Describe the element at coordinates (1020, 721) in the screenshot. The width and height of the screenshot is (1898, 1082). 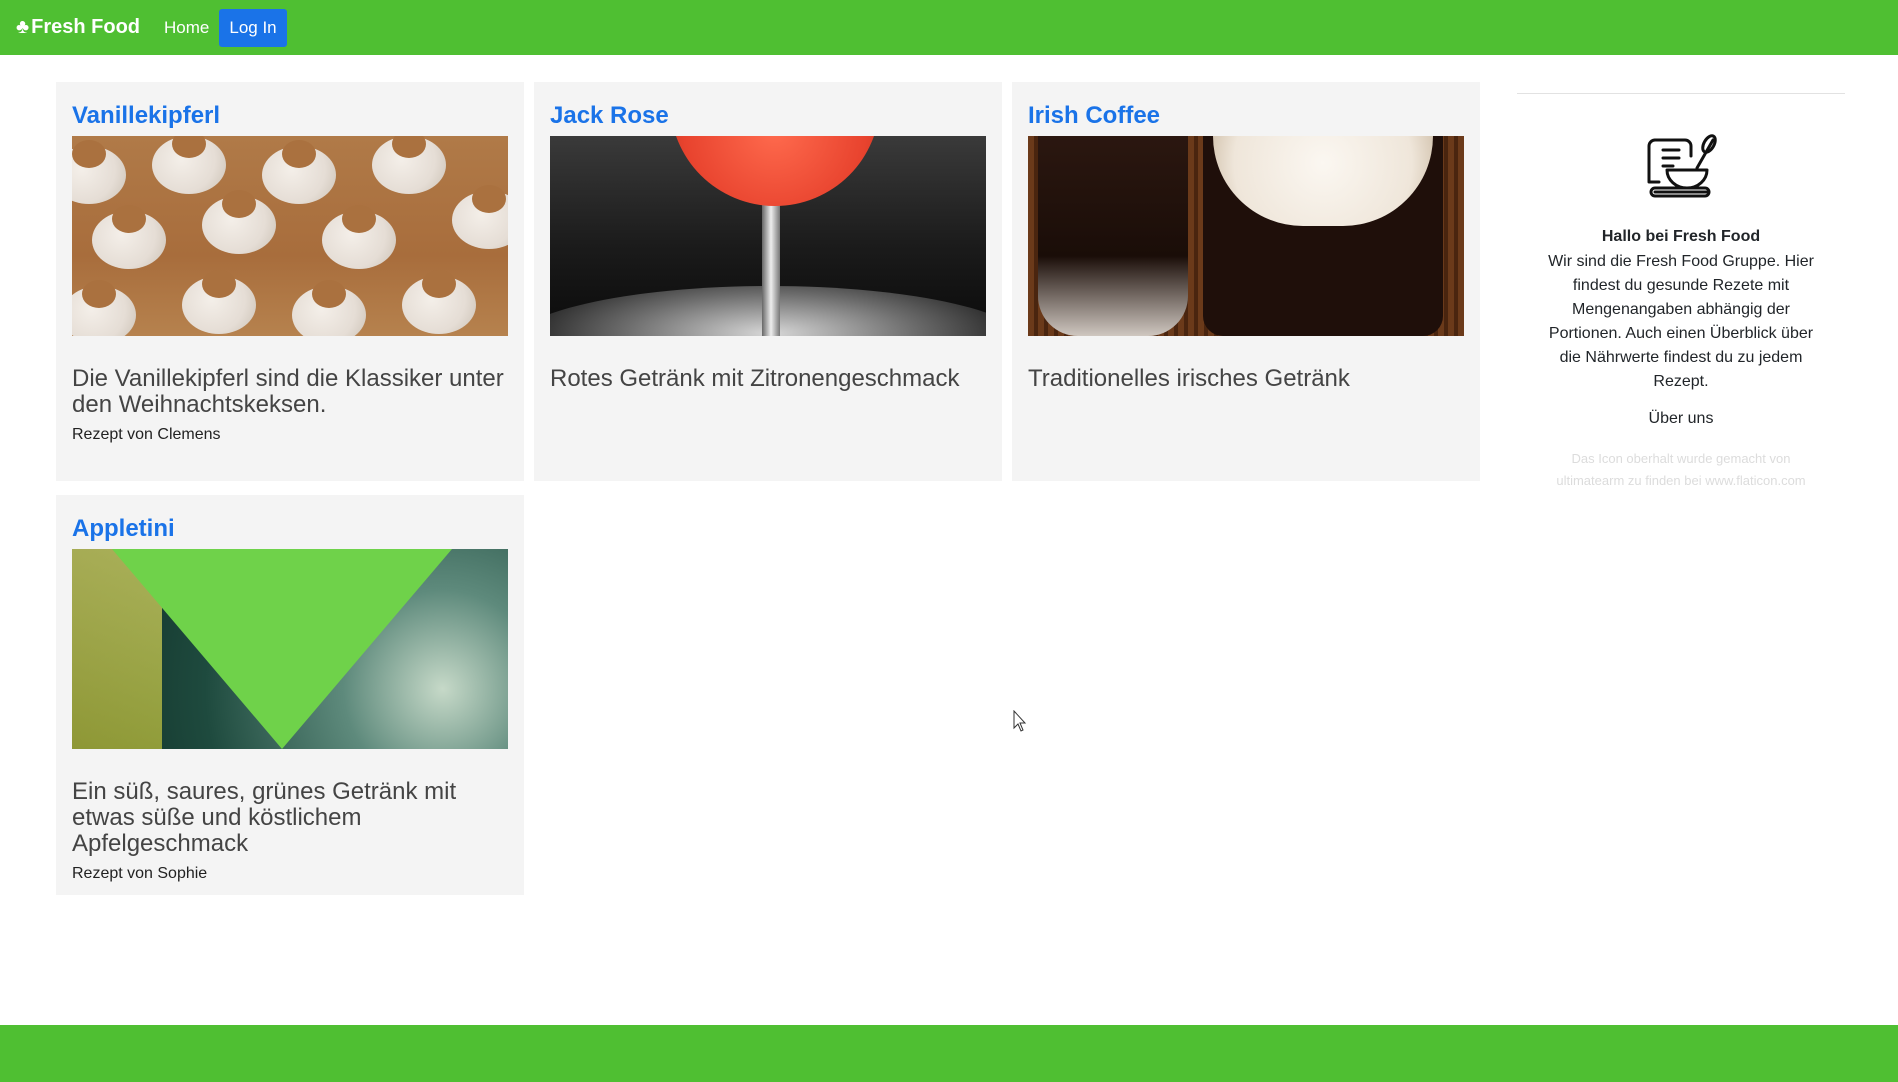
I see `mouse-cursor-icon` at that location.